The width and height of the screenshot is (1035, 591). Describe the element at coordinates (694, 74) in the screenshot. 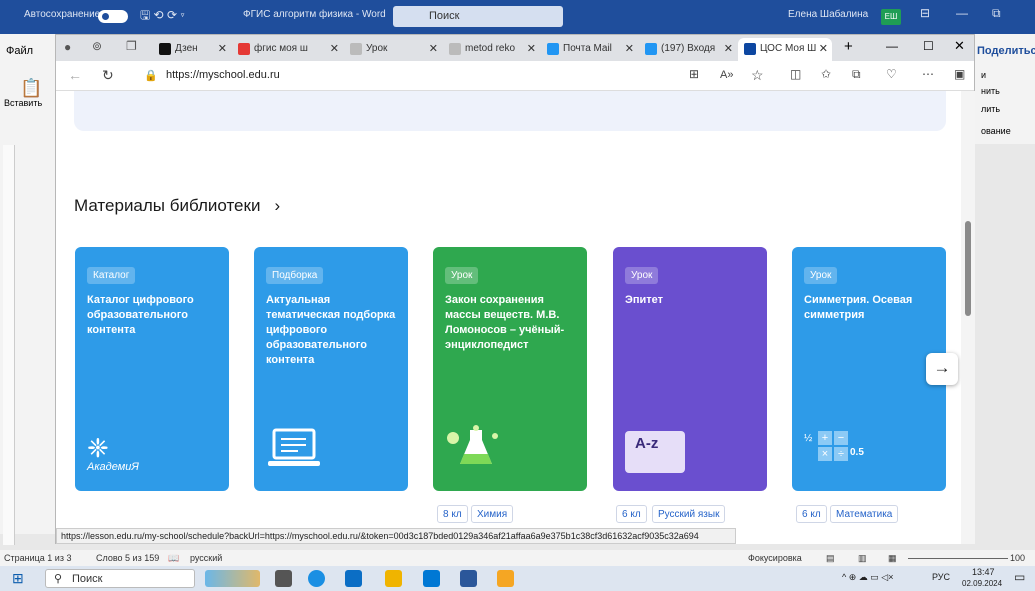

I see `grid-icon: ⊞` at that location.